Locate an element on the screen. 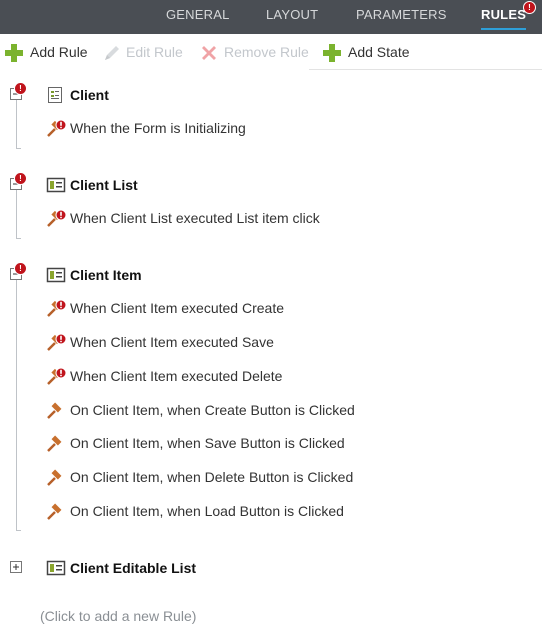 This screenshot has width=542, height=634. add-rule-button: Add Rule is located at coordinates (49, 52).